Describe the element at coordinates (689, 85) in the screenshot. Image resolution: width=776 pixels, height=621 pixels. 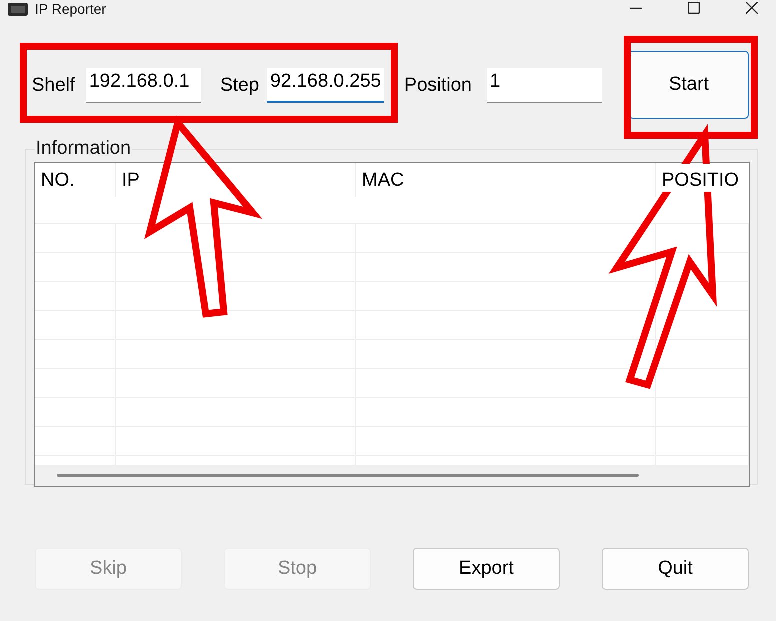
I see `start-button: Start` at that location.